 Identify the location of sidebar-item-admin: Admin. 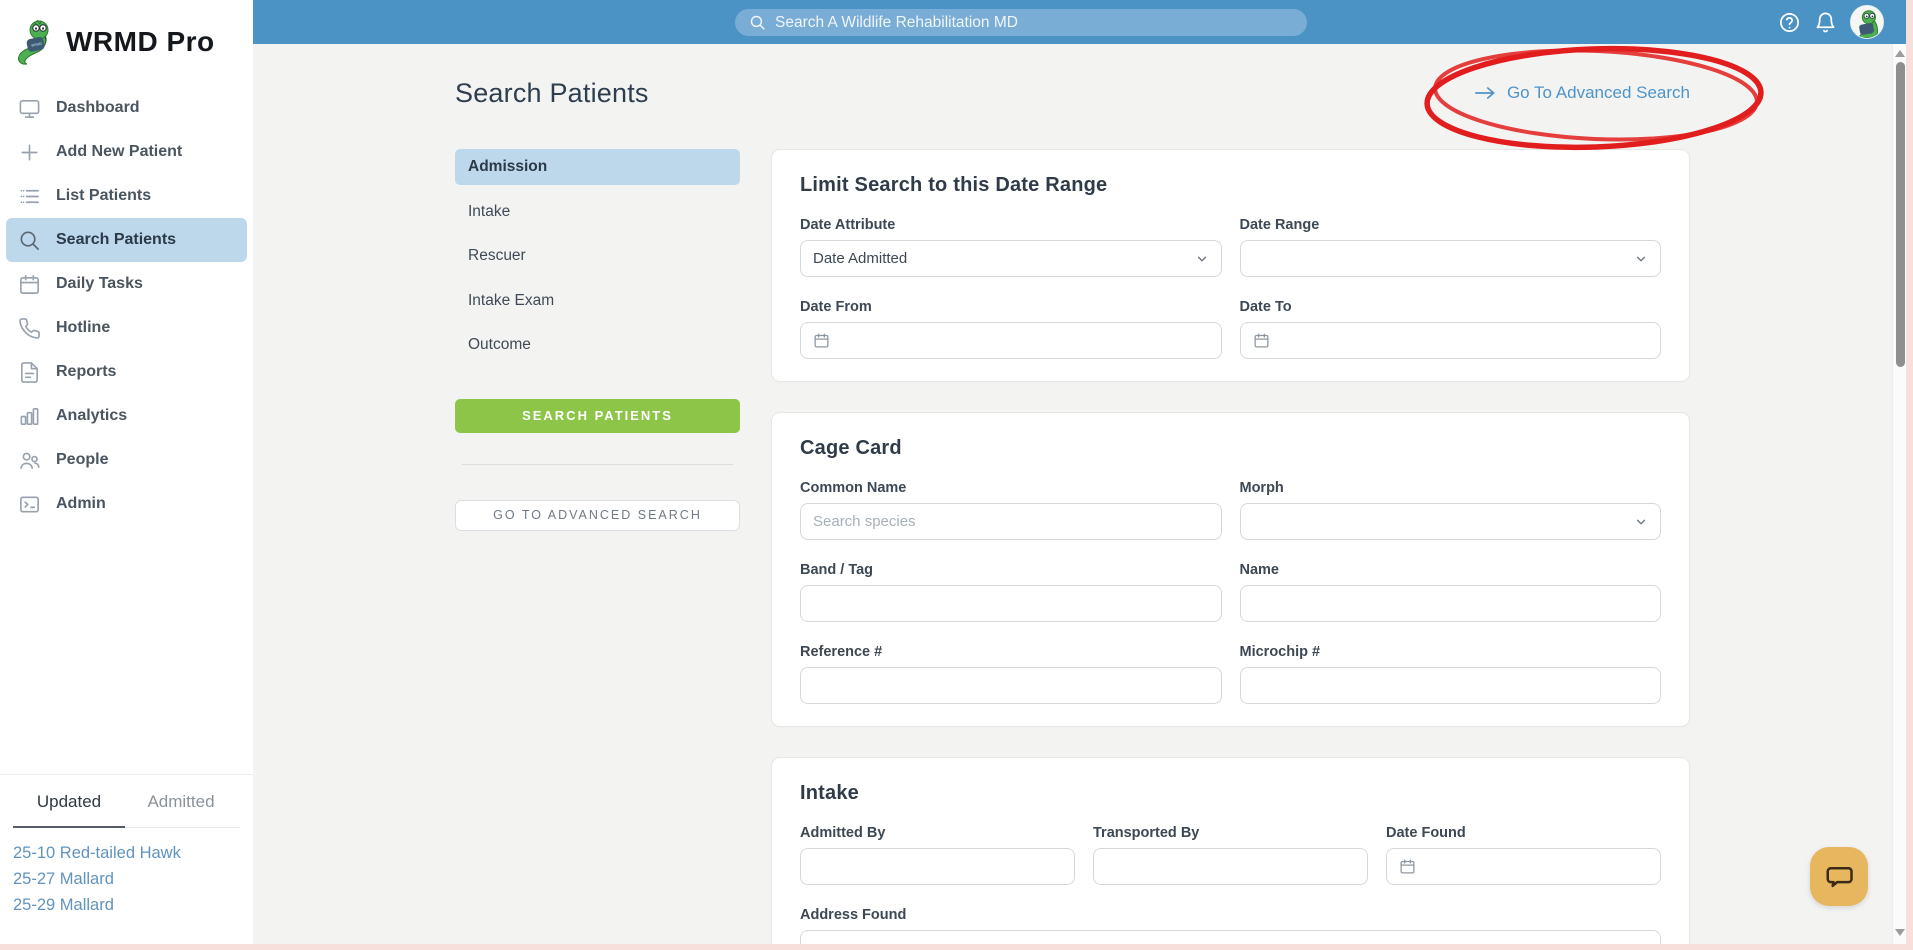
(126, 504).